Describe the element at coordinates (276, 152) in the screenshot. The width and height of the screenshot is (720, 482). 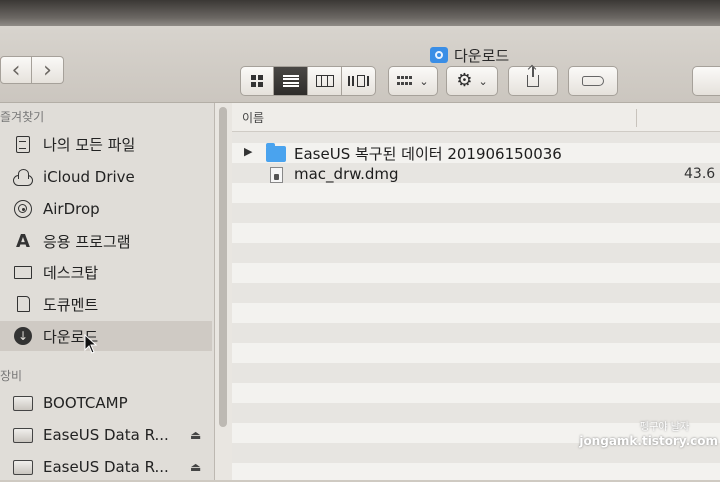
I see `folder-icon` at that location.